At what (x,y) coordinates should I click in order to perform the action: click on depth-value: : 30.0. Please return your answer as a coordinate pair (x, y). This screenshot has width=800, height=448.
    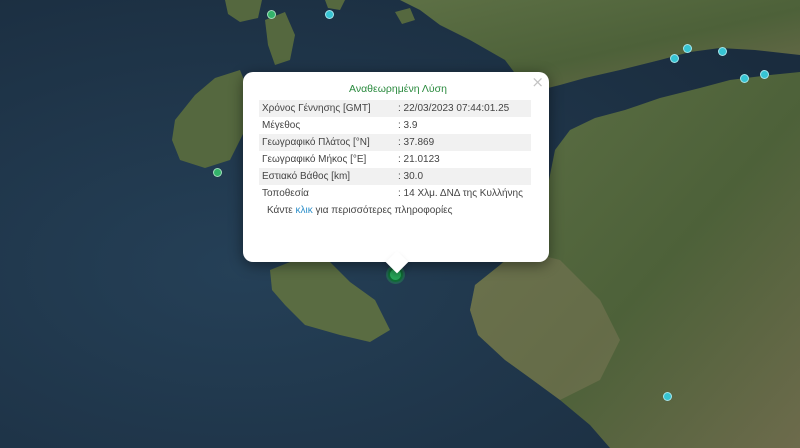
    Looking at the image, I should click on (411, 176).